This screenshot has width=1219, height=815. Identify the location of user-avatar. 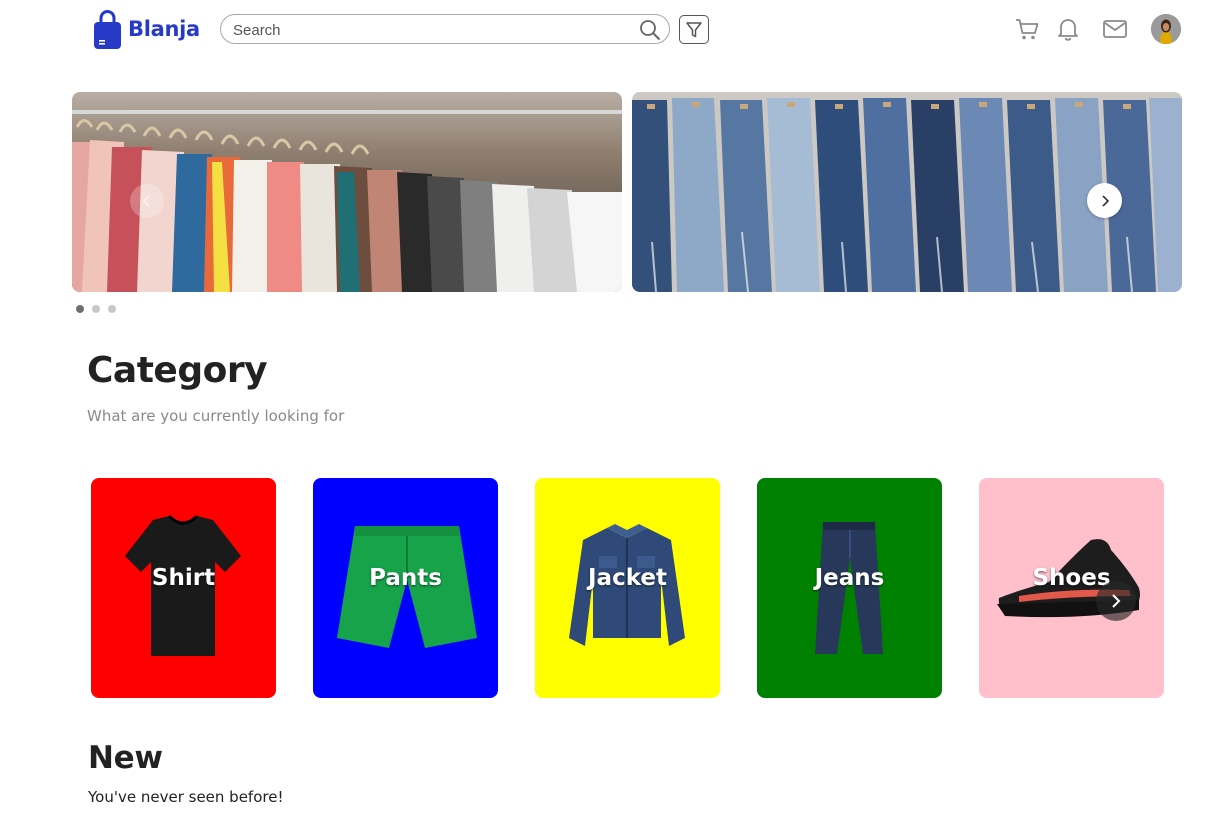
(1166, 29).